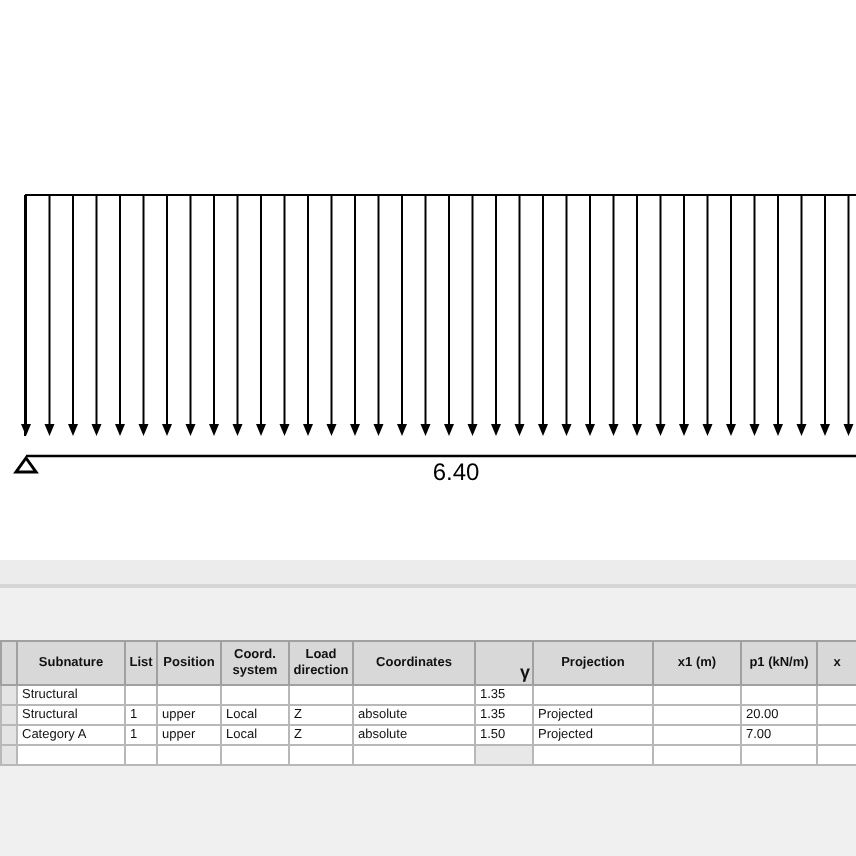 Image resolution: width=856 pixels, height=856 pixels. What do you see at coordinates (26, 464) in the screenshot?
I see `support-icon` at bounding box center [26, 464].